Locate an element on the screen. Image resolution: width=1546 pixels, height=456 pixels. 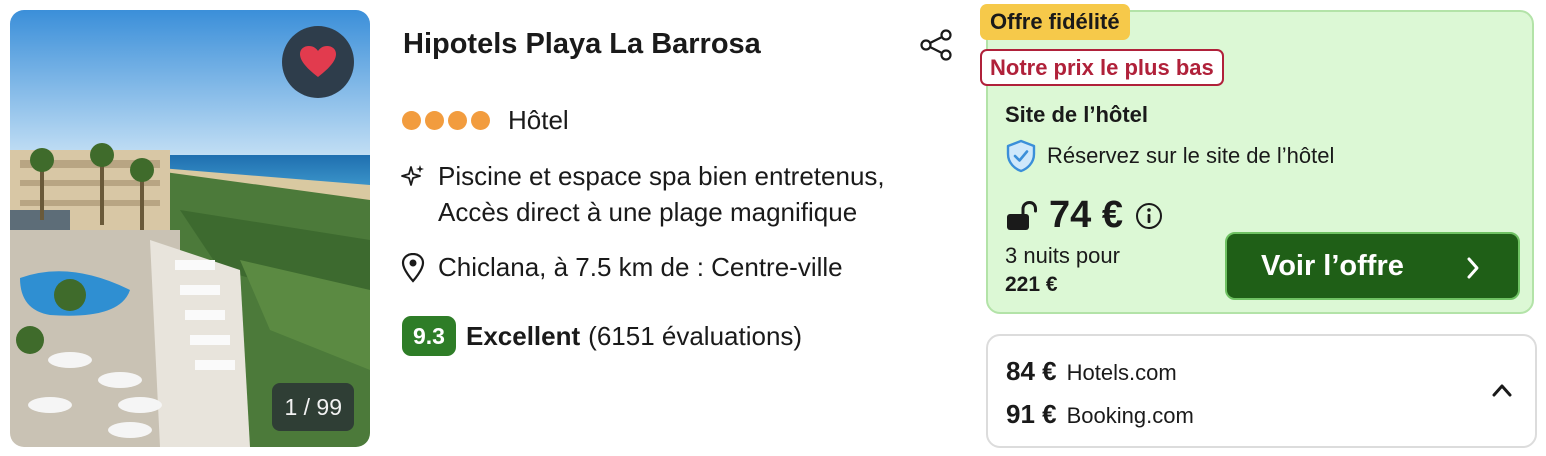
info-icon is located at coordinates (1149, 216).